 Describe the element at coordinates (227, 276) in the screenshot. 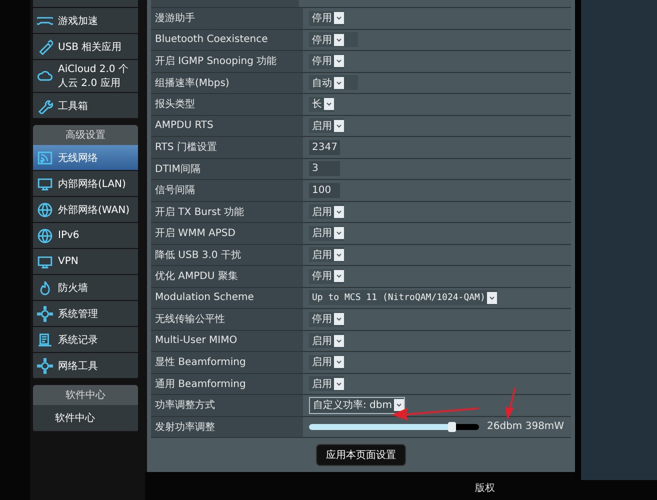

I see `setting-label: 优化 AMPDU 聚集` at that location.